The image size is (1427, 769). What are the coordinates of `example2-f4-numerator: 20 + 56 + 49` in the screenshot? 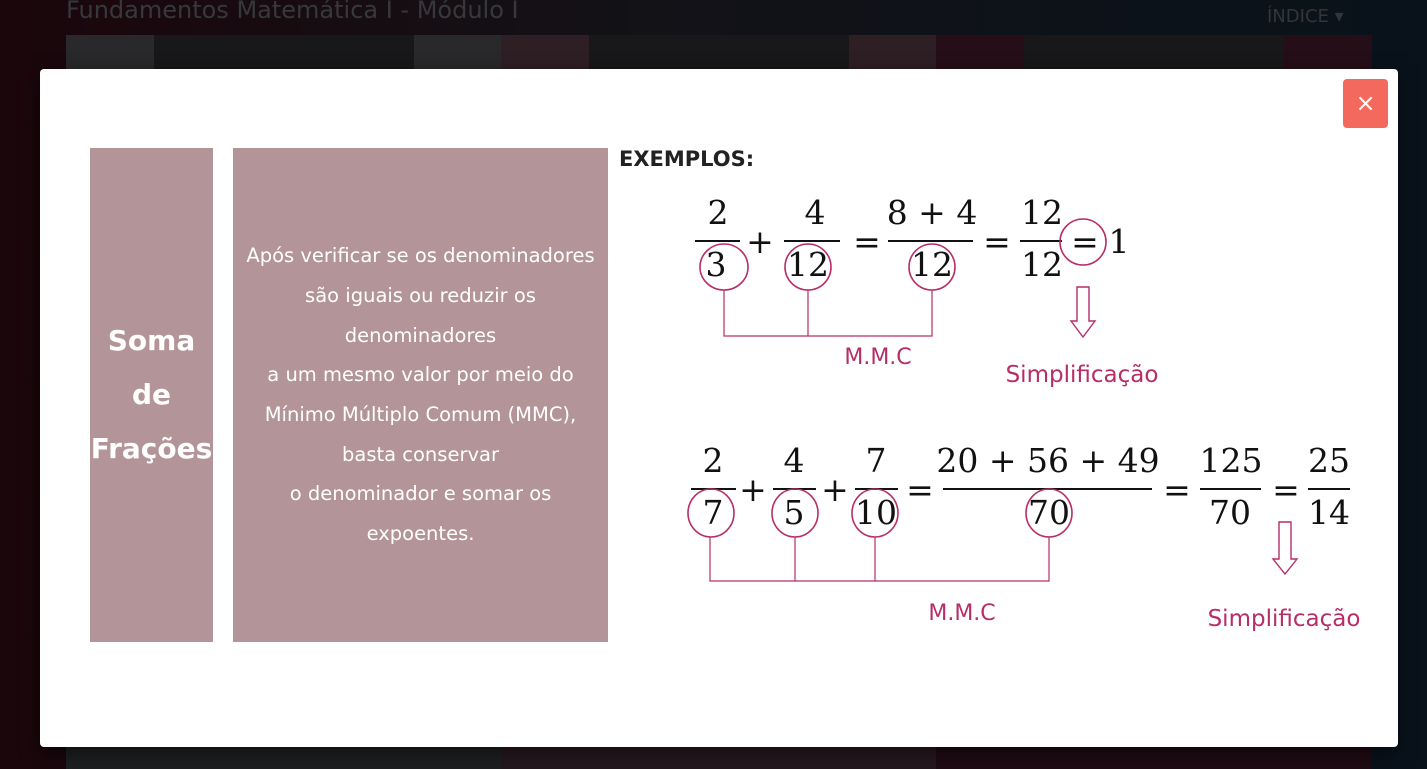 It's located at (1047, 460).